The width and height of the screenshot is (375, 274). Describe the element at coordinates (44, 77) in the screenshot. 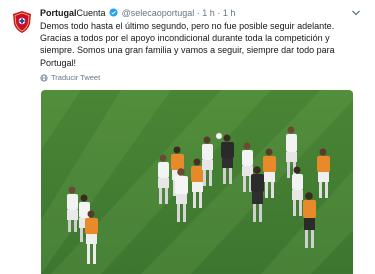

I see `globe-icon` at that location.